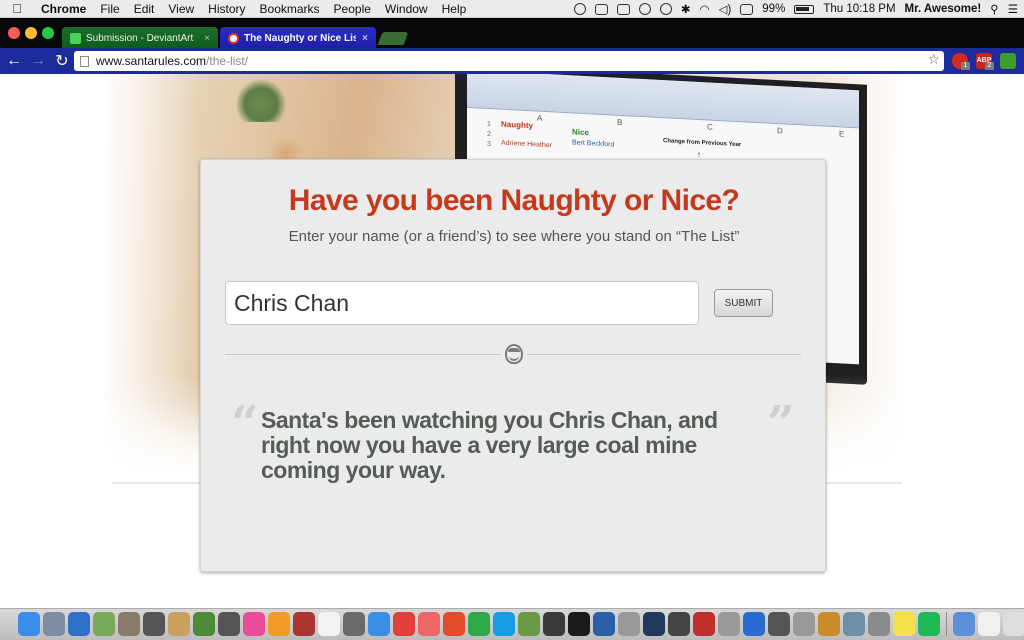 This screenshot has height=640, width=1024. Describe the element at coordinates (859, 9) in the screenshot. I see `clock: Thu 10:18 PM` at that location.